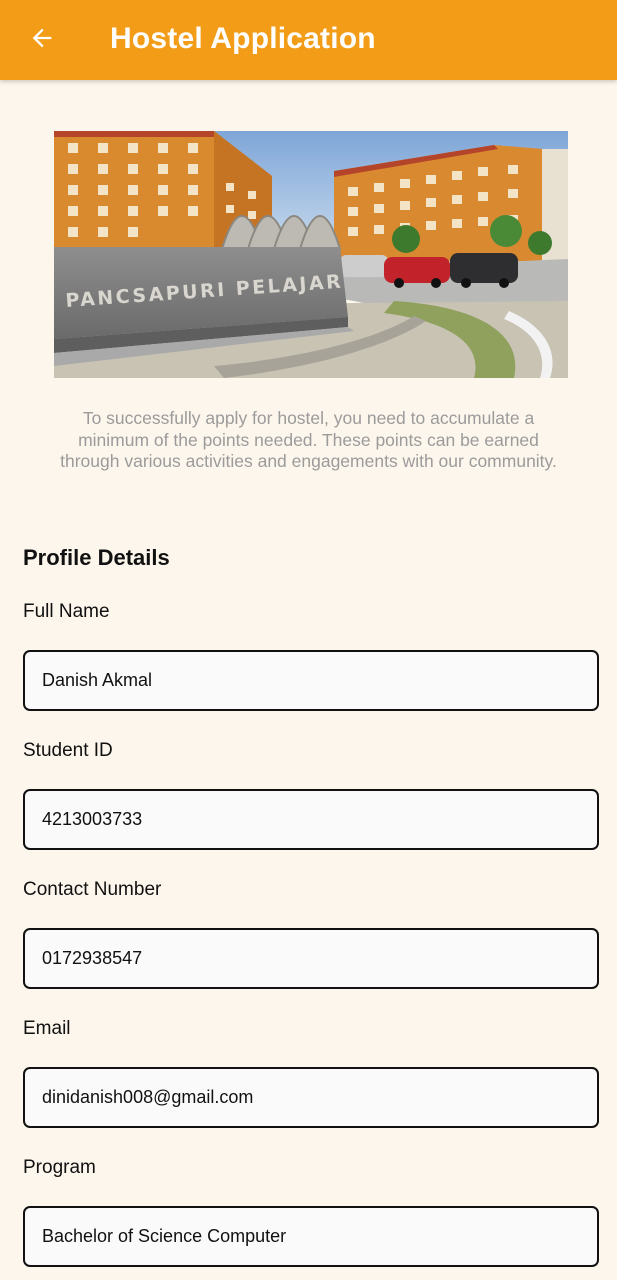 The image size is (617, 1280). I want to click on arrow-left-icon, so click(42, 38).